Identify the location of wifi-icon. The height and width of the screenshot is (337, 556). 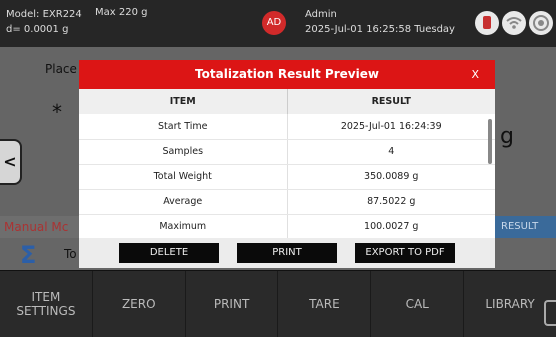
(514, 23).